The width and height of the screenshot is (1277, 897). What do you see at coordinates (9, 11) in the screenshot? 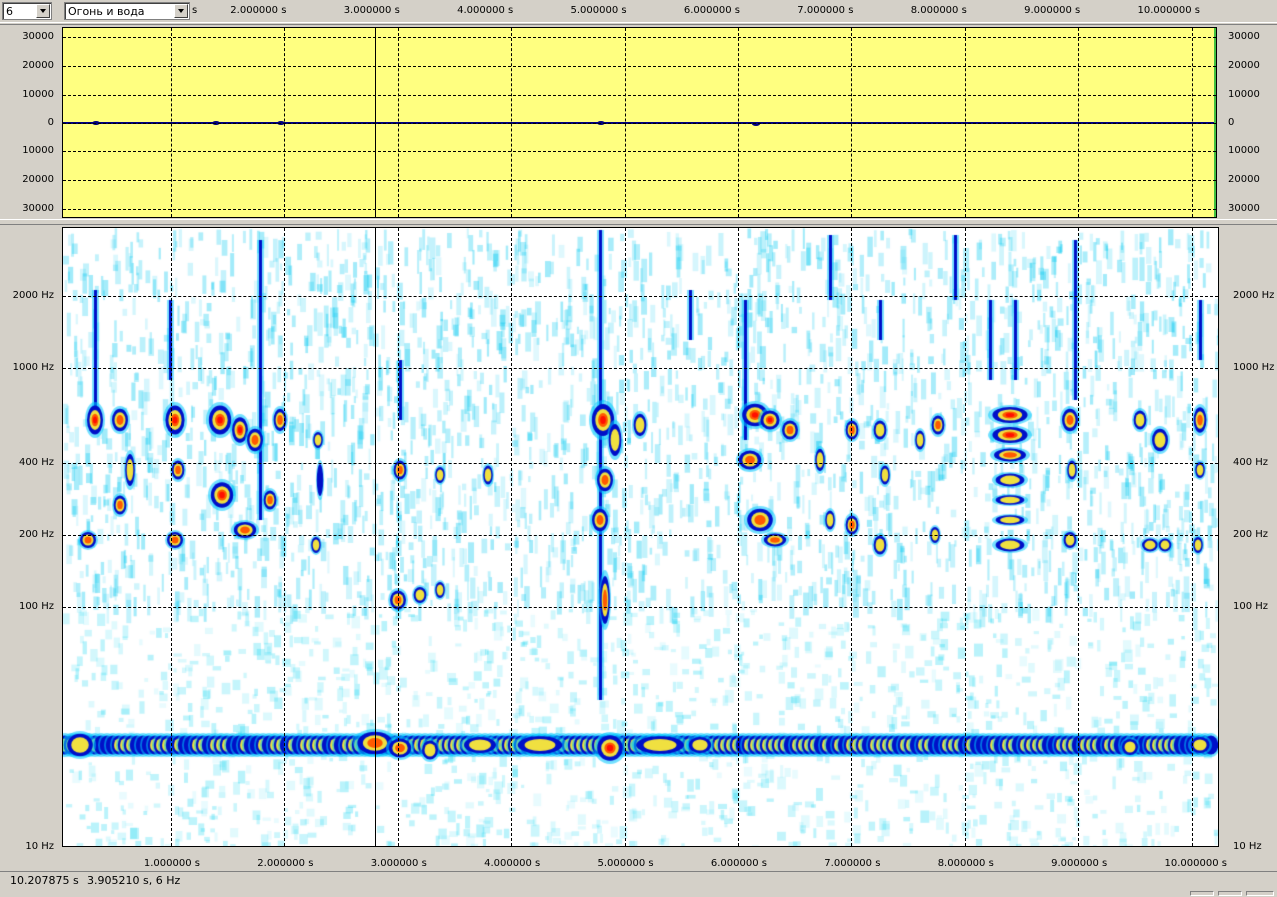
I see `zoom-value: 6` at bounding box center [9, 11].